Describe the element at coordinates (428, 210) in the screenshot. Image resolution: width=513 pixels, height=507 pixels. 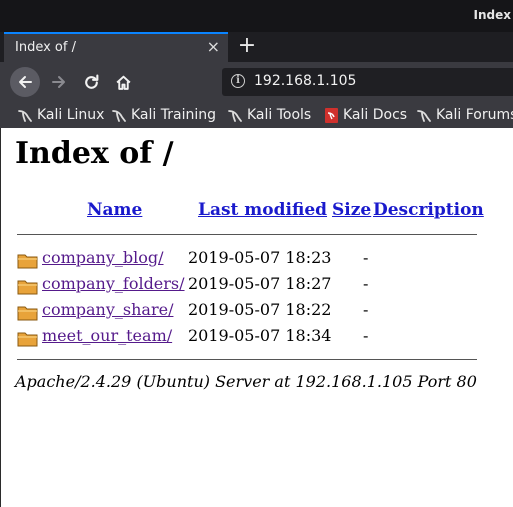
I see `column-description-link: Description` at that location.